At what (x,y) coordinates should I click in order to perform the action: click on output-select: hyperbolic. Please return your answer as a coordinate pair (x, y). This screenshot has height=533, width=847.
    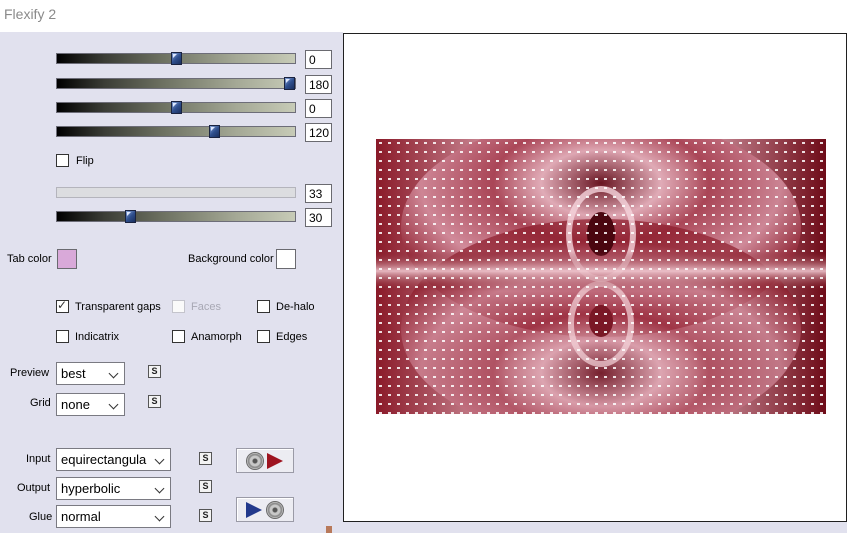
    Looking at the image, I should click on (113, 488).